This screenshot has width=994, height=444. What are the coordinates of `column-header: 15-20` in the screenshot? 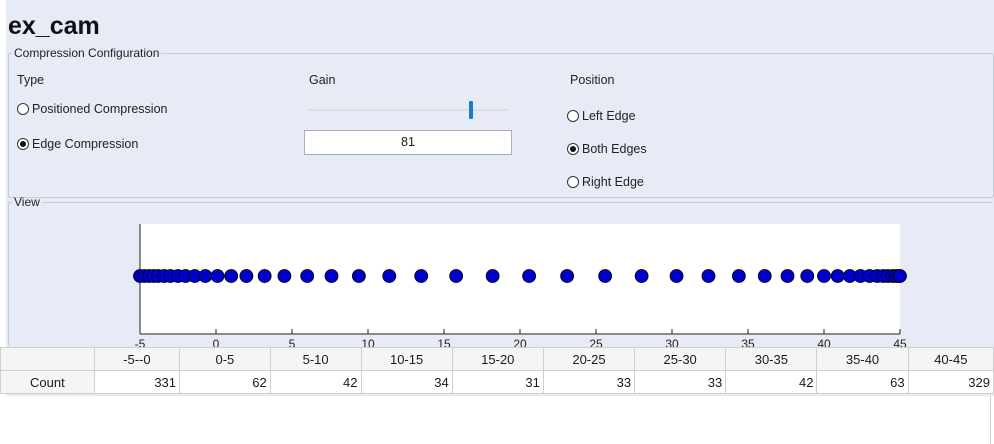 It's located at (497, 359).